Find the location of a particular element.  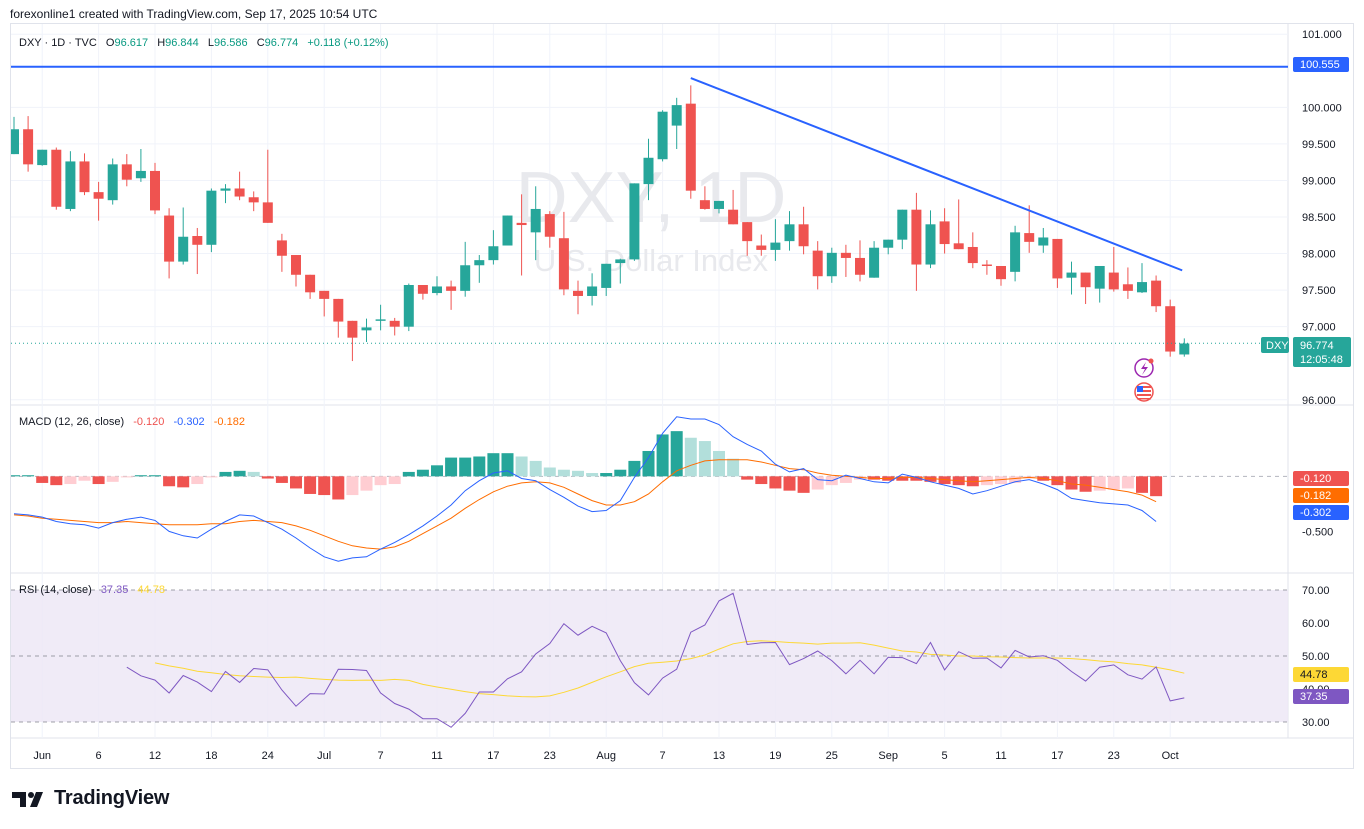

time-tick-label: 13 is located at coordinates (719, 756).